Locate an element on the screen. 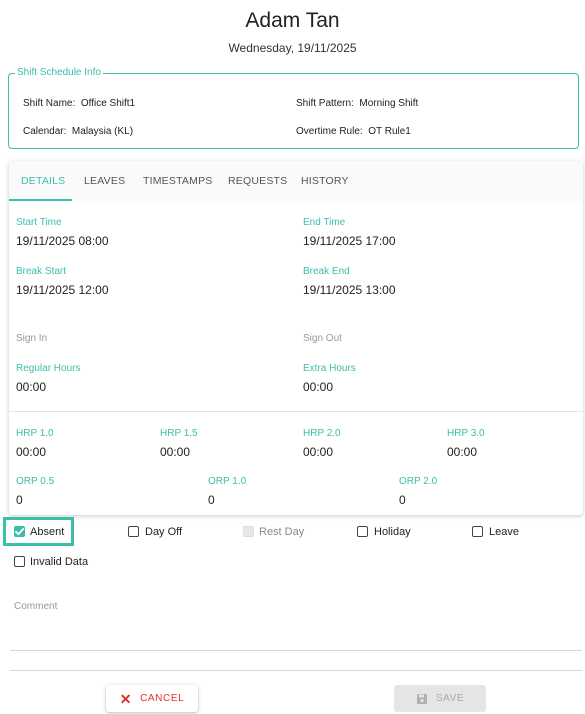 The height and width of the screenshot is (714, 585). overtime-rule-value: OT Rule1 is located at coordinates (389, 131).